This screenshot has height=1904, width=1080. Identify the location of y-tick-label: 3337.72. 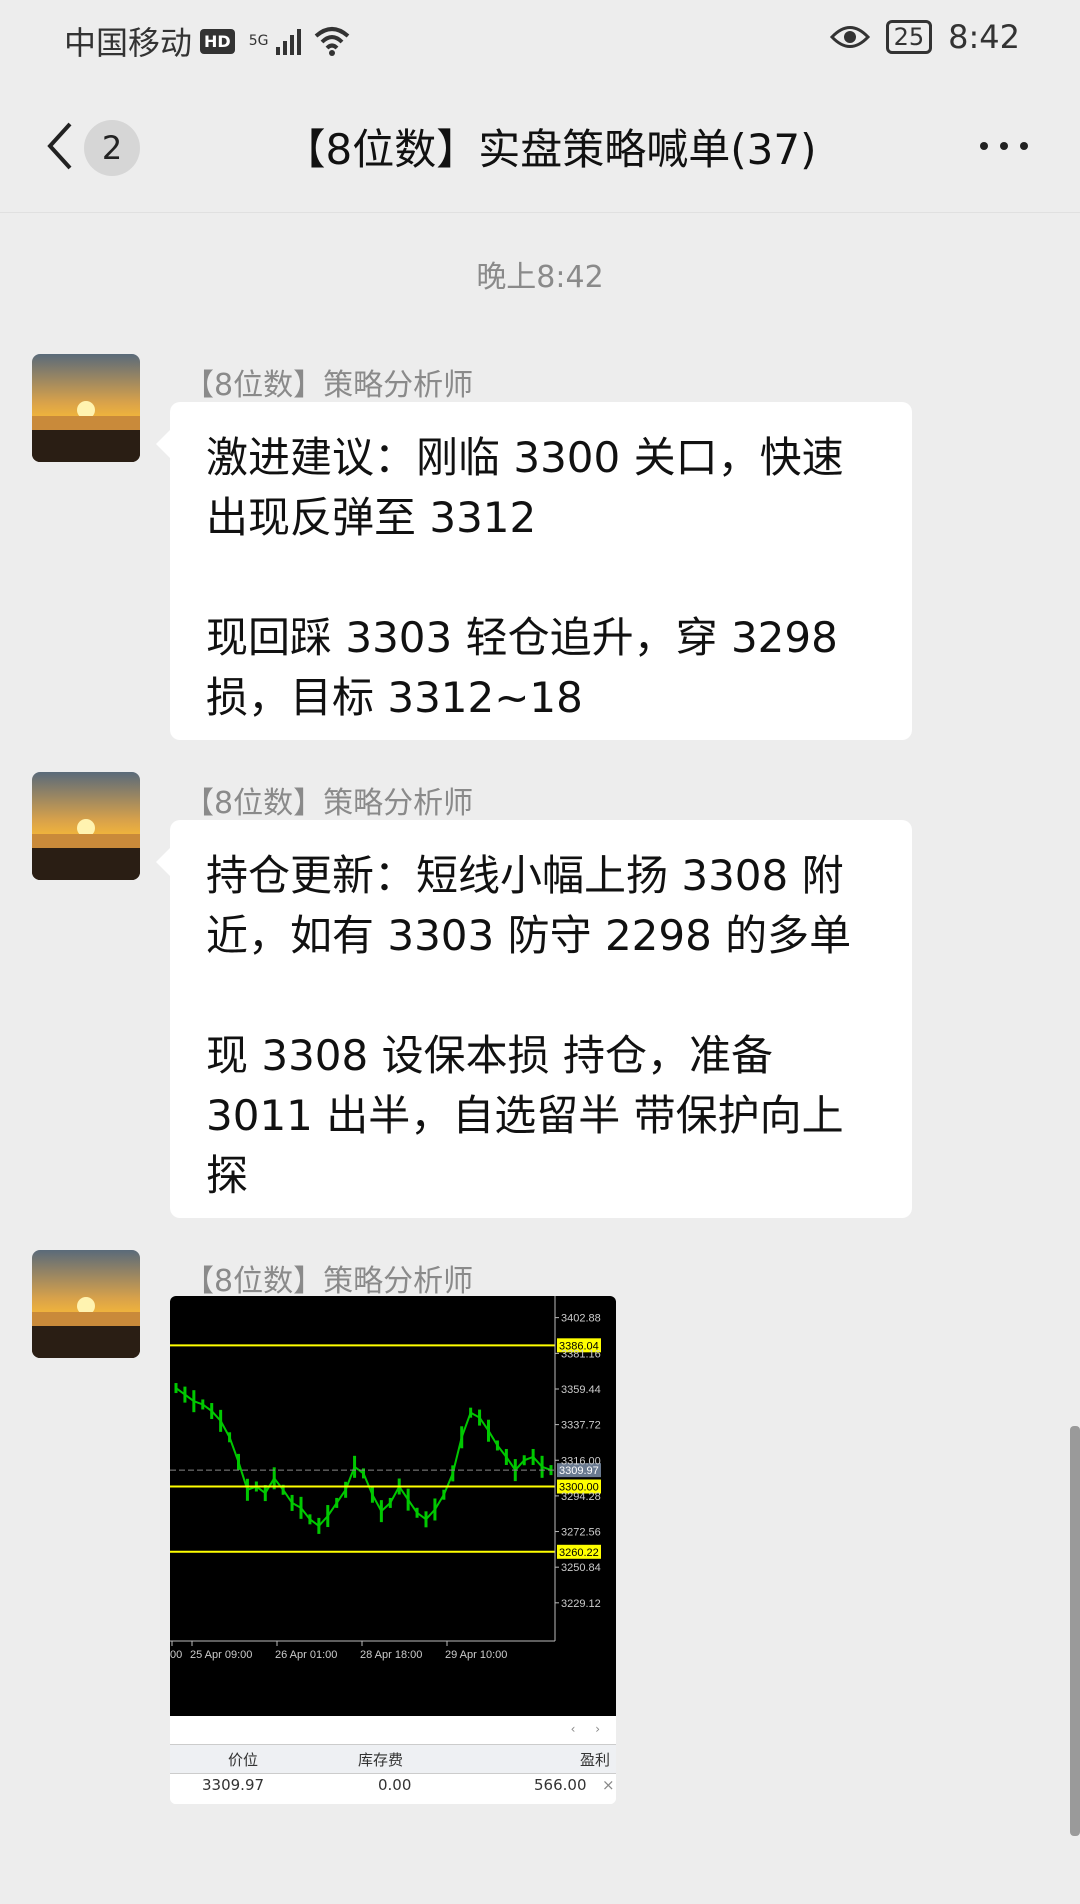
(581, 1426).